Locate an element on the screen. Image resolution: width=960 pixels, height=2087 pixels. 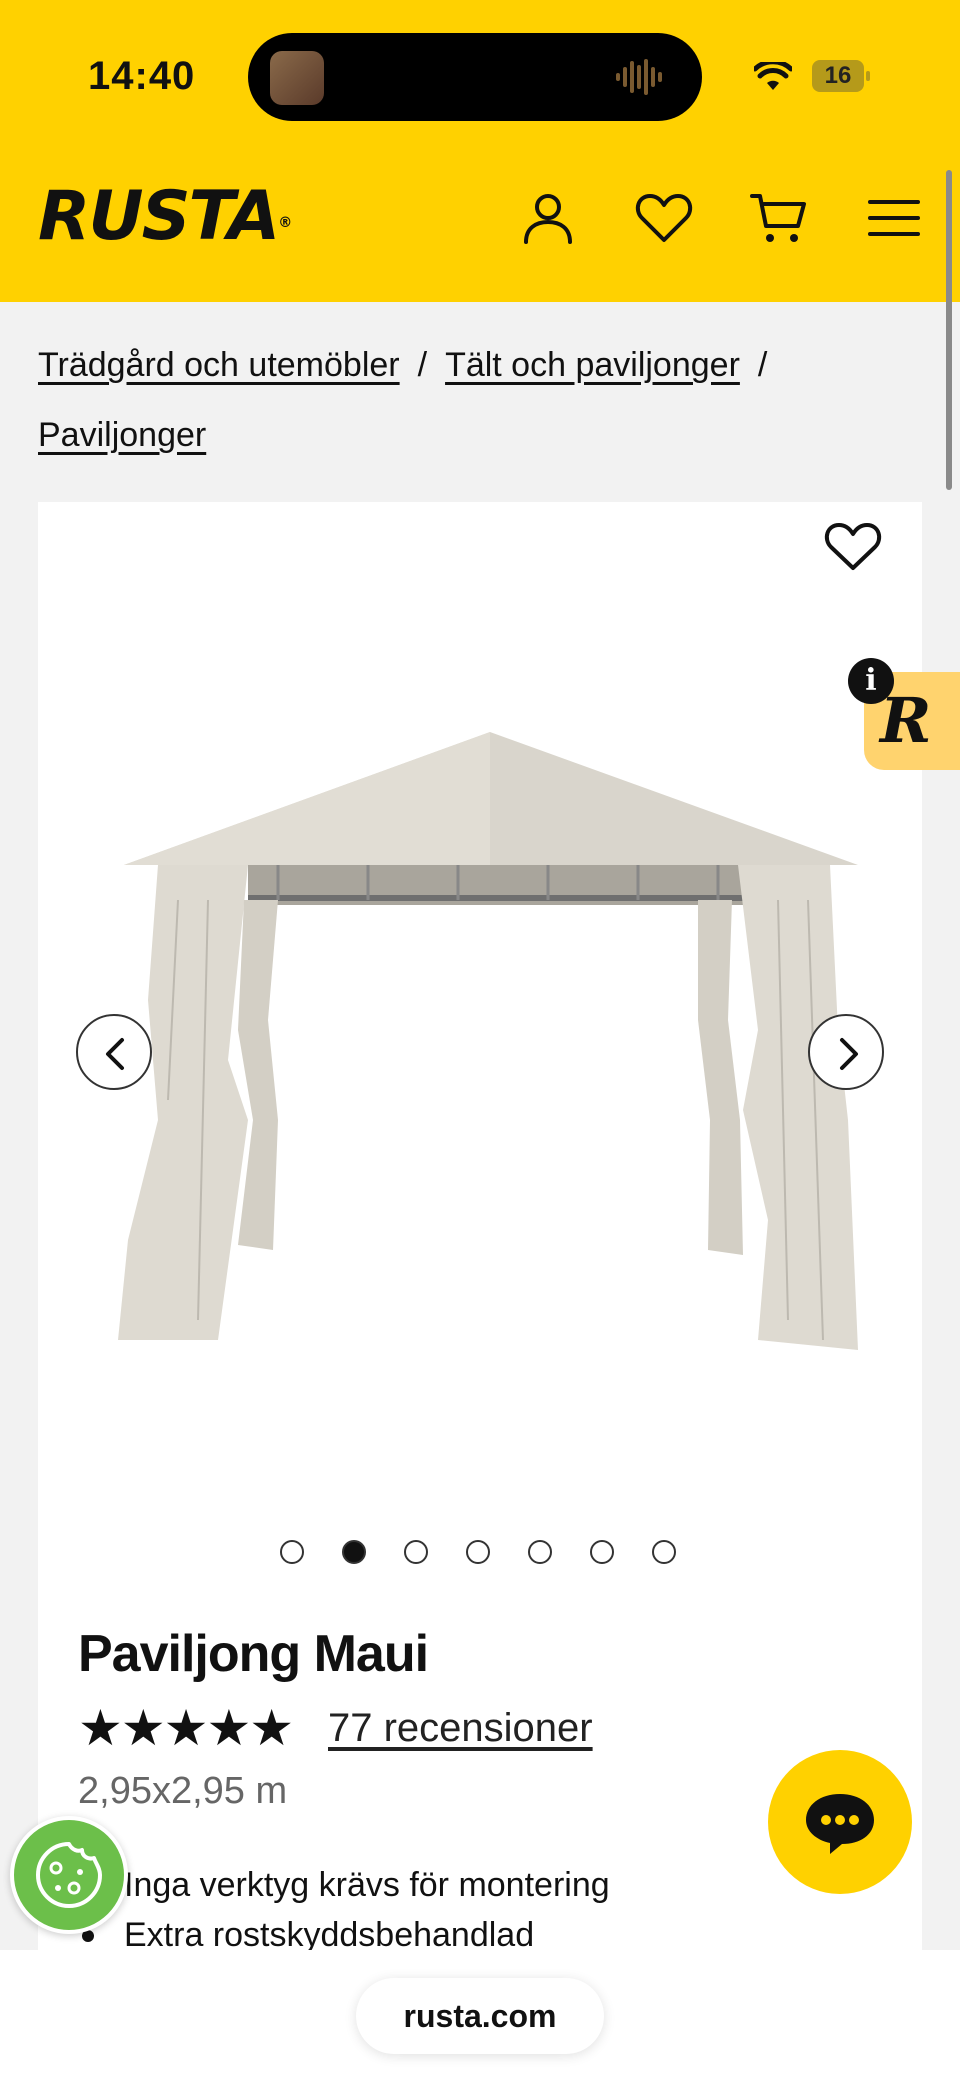
breadcrumb-paviljonger: Paviljonger is located at coordinates (122, 435).